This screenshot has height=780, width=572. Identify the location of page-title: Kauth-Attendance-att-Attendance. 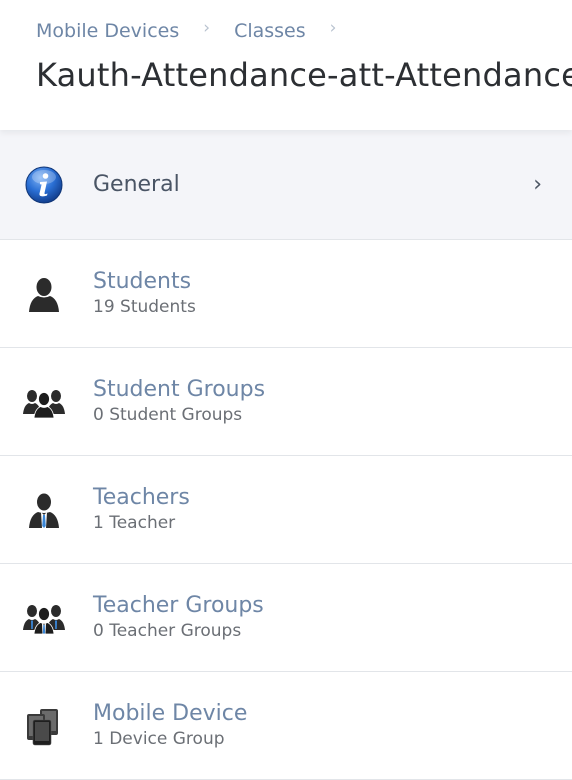
(304, 75).